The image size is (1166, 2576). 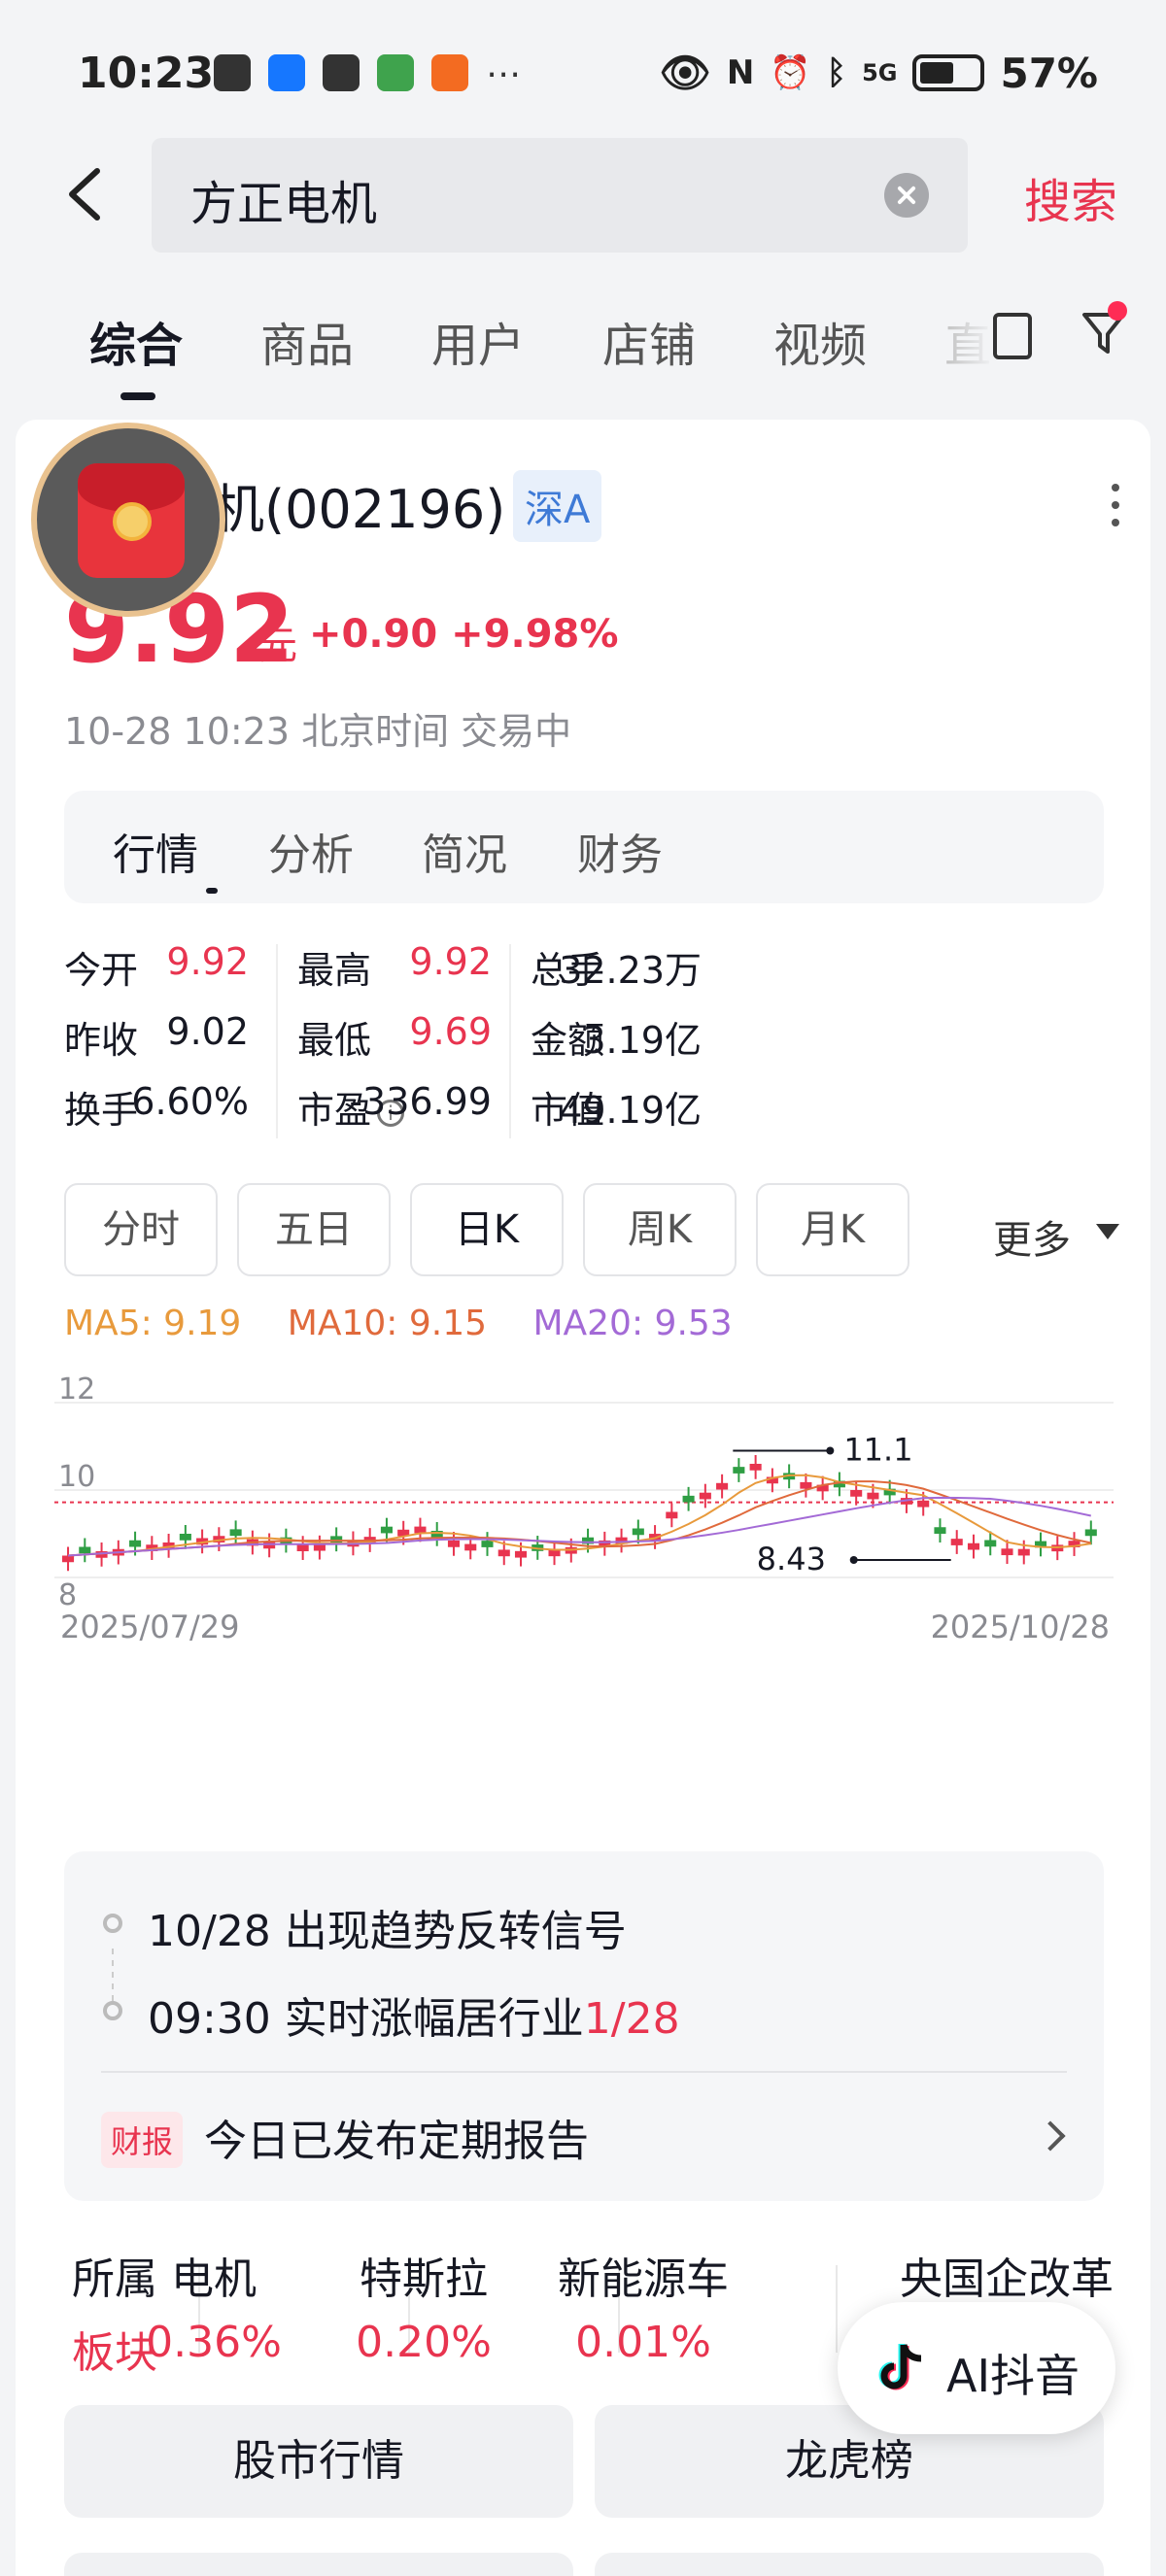 I want to click on max-price-label: 11.1, so click(x=877, y=1450).